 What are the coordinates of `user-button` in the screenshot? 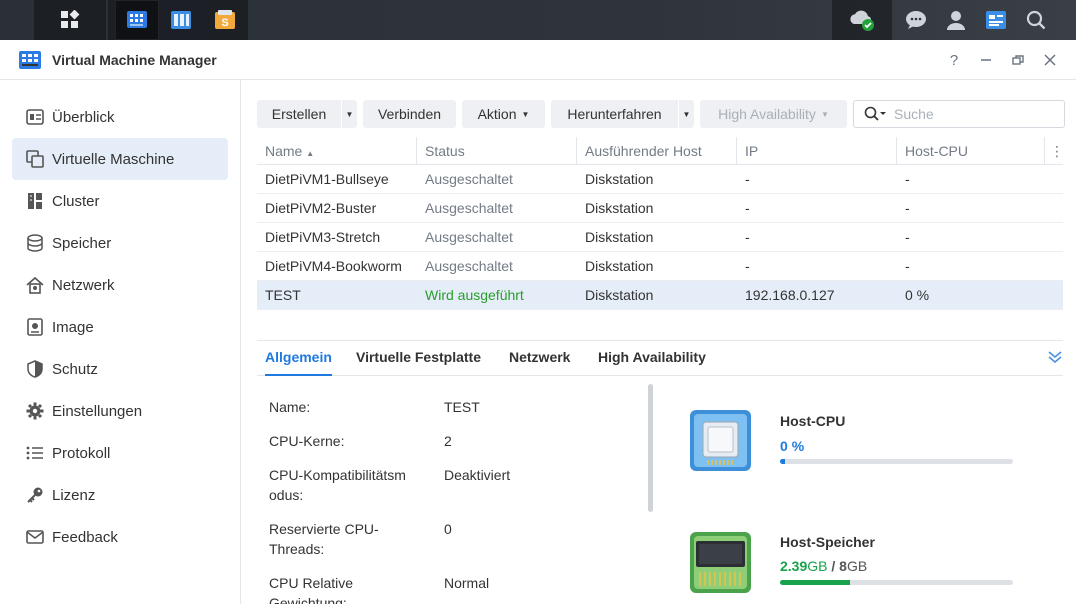 It's located at (956, 20).